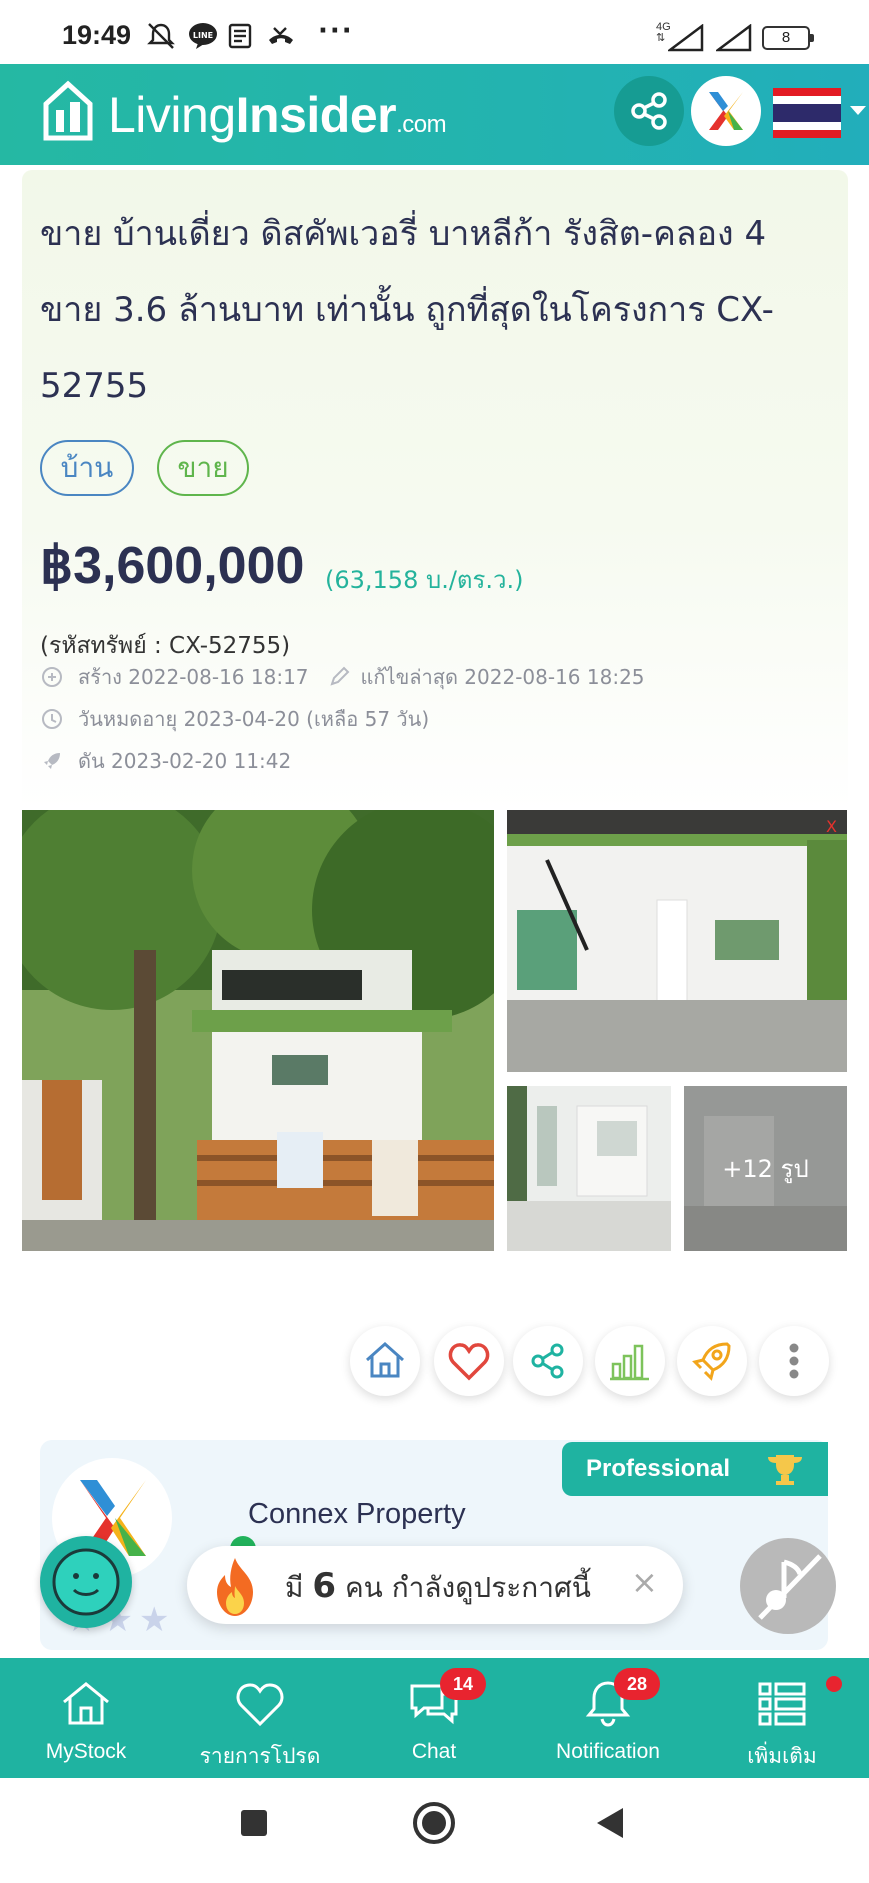  What do you see at coordinates (807, 113) in the screenshot?
I see `thai-flag-icon` at bounding box center [807, 113].